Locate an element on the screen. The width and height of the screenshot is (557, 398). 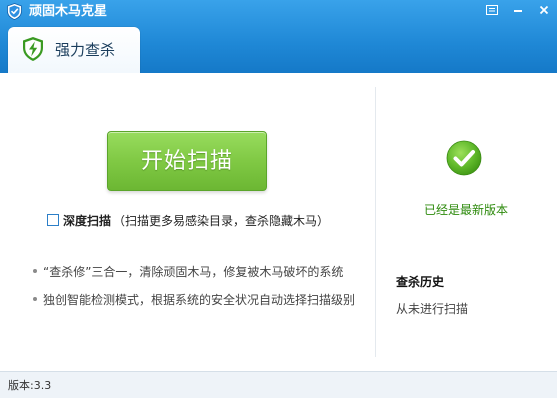
app-title: 顽固木马克星 is located at coordinates (68, 11).